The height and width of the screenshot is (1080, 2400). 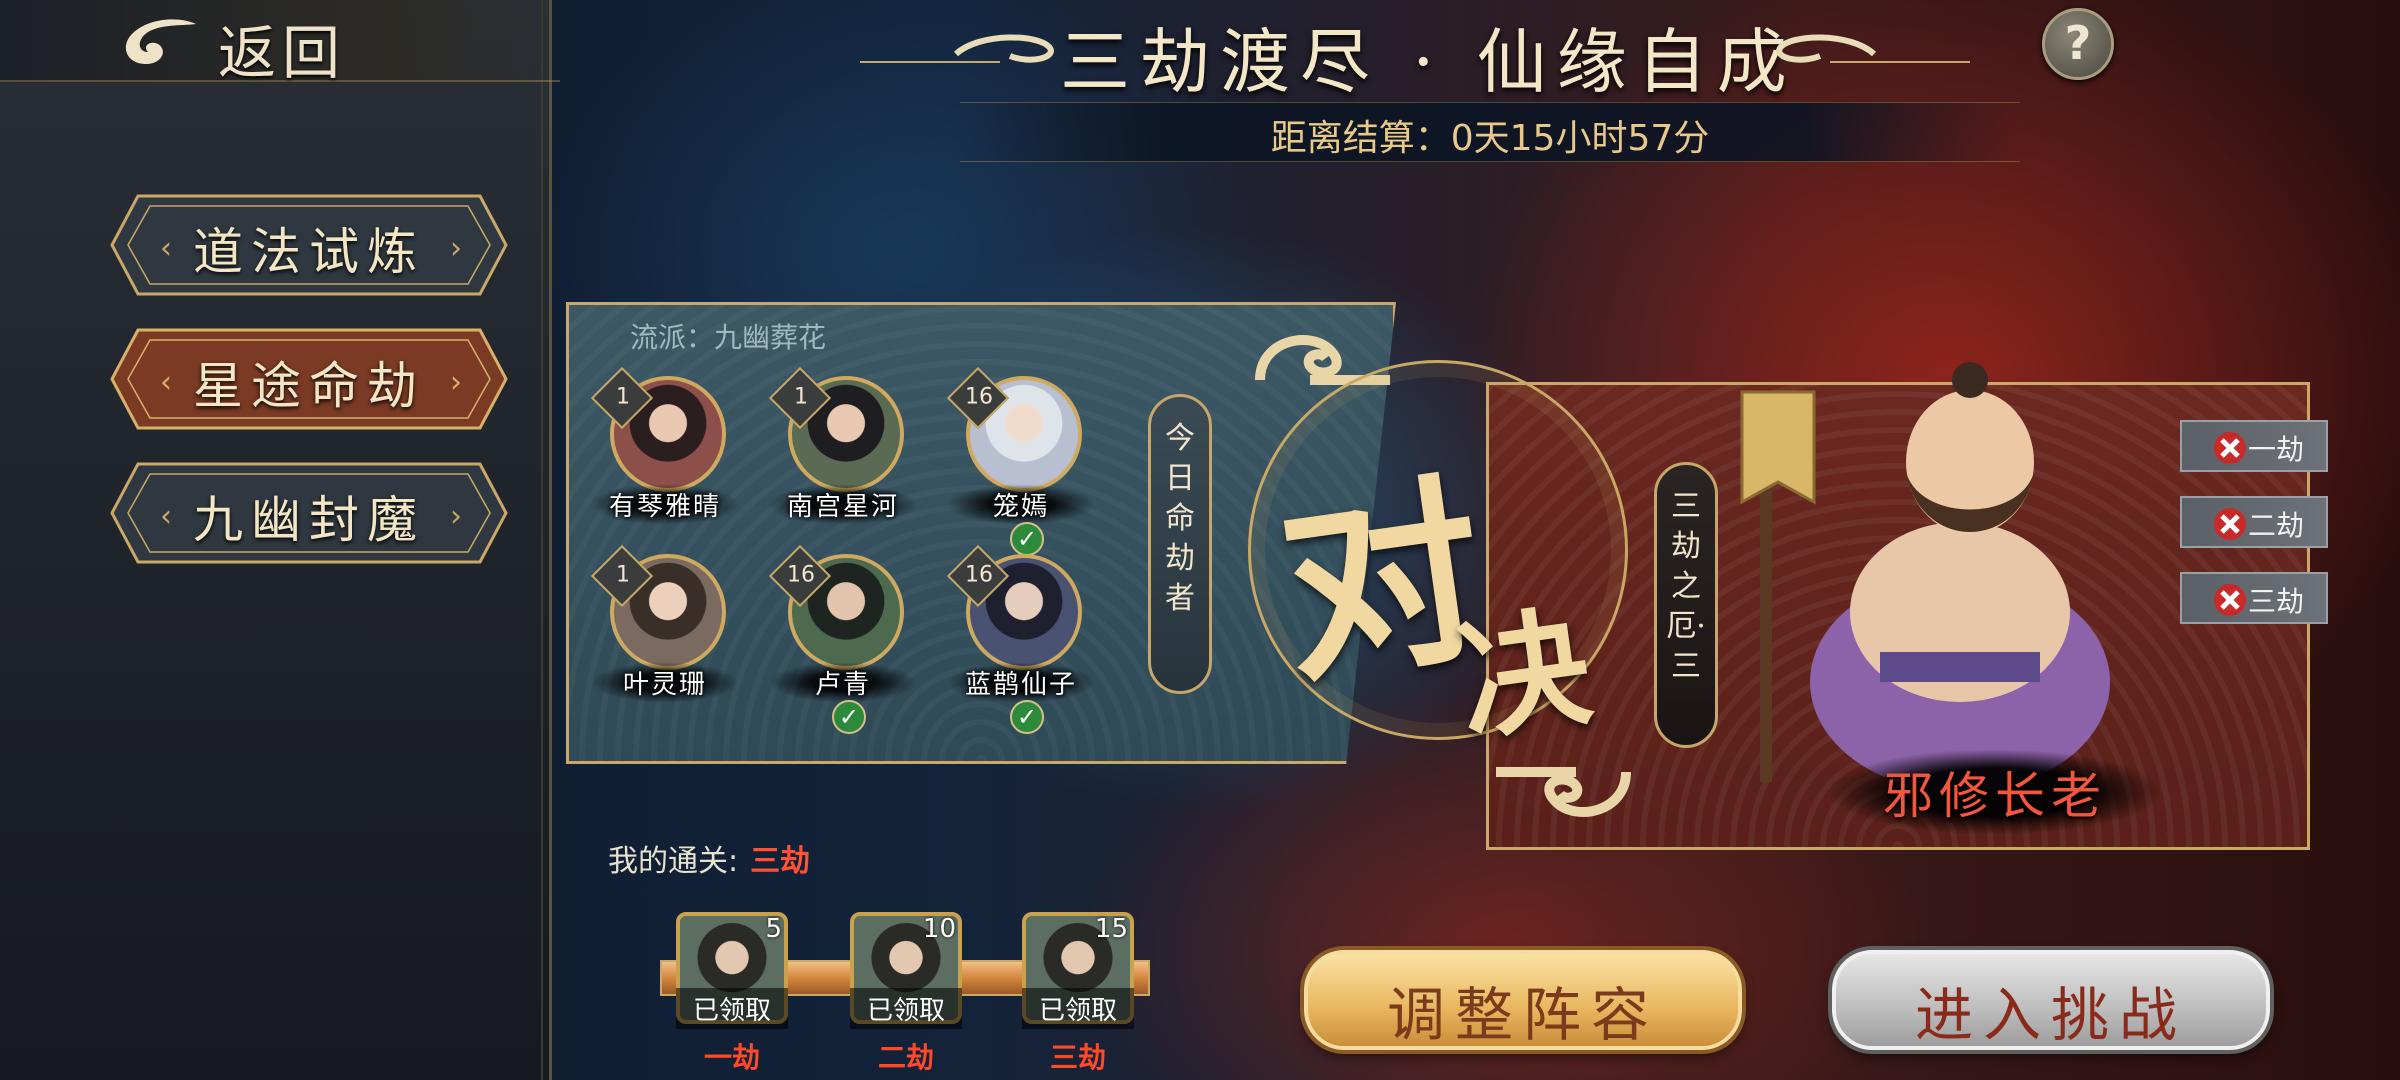 What do you see at coordinates (2078, 44) in the screenshot?
I see `help-button: ?` at bounding box center [2078, 44].